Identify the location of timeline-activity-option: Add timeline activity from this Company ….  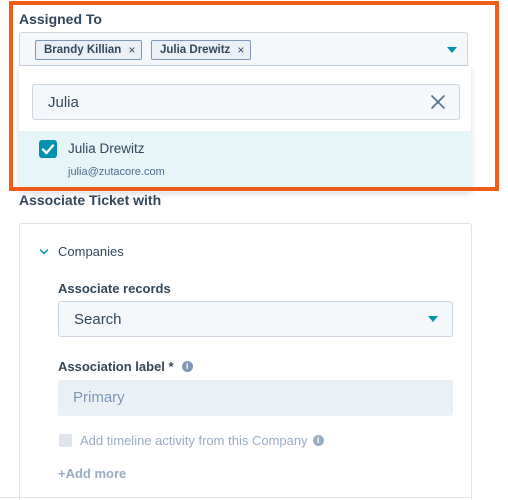
(191, 440).